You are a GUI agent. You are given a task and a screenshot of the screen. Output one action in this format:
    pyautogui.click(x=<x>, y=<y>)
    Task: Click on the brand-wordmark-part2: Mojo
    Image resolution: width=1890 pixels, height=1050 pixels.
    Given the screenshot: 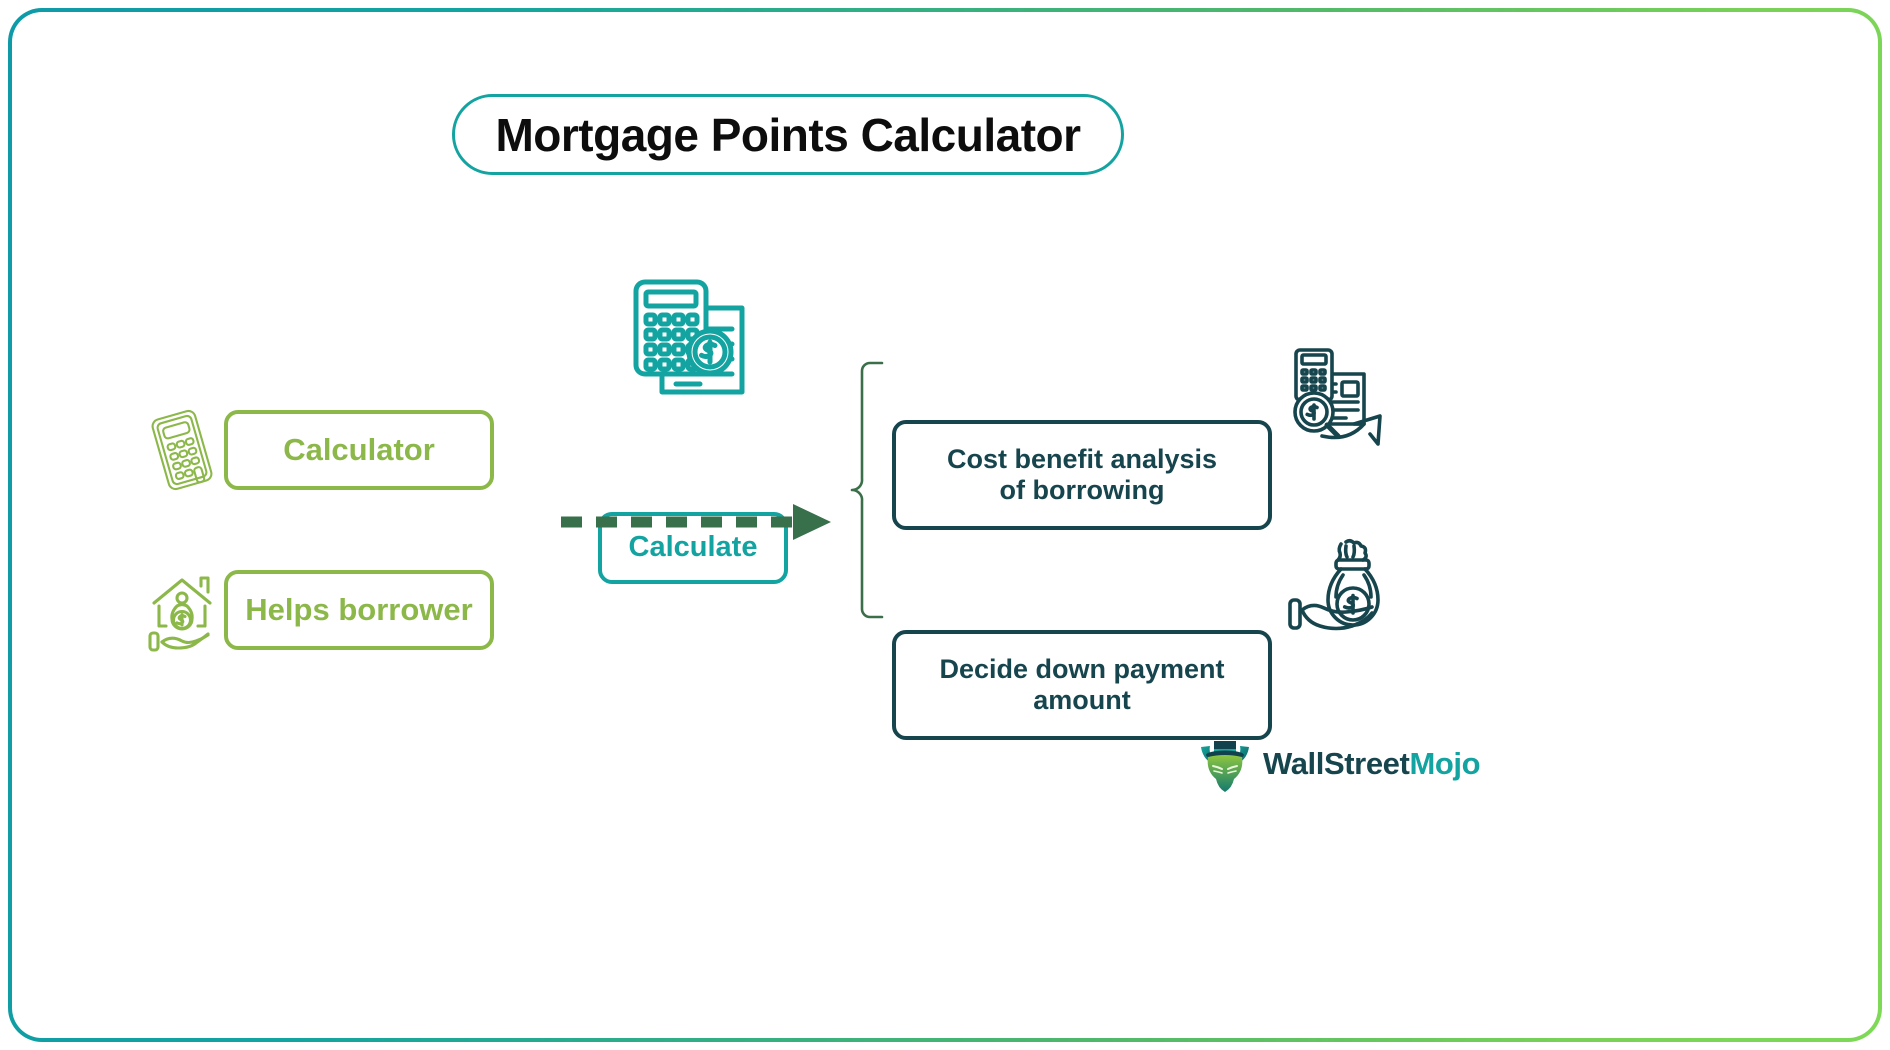 What is the action you would take?
    pyautogui.click(x=1445, y=763)
    